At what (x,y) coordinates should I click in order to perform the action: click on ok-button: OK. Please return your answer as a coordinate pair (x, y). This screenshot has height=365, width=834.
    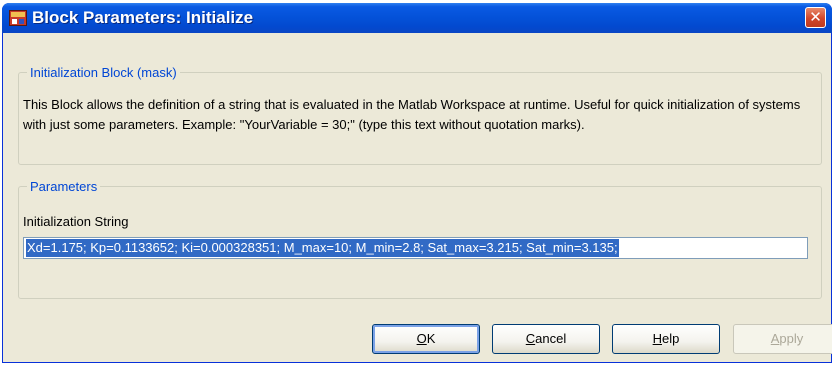
    Looking at the image, I should click on (426, 339).